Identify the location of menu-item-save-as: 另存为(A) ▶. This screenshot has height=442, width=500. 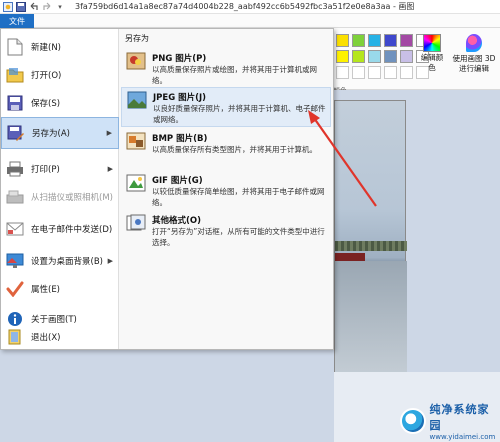
(60, 133).